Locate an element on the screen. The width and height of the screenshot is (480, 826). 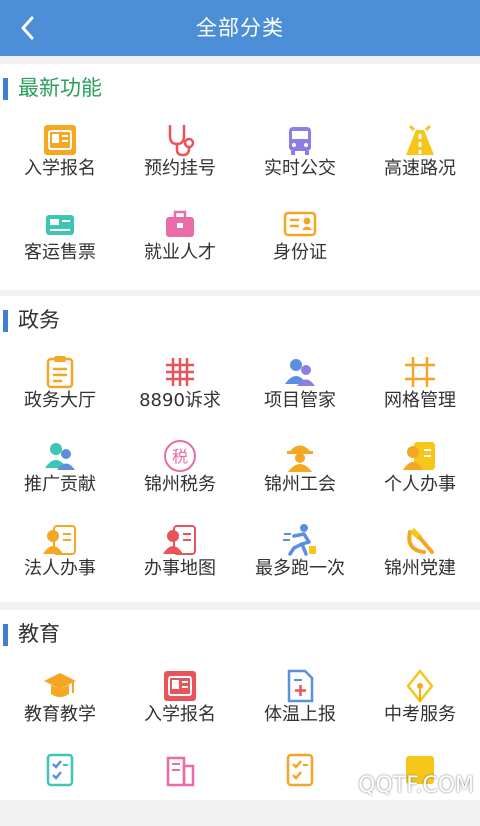
tile-label: 就业人才 is located at coordinates (180, 252).